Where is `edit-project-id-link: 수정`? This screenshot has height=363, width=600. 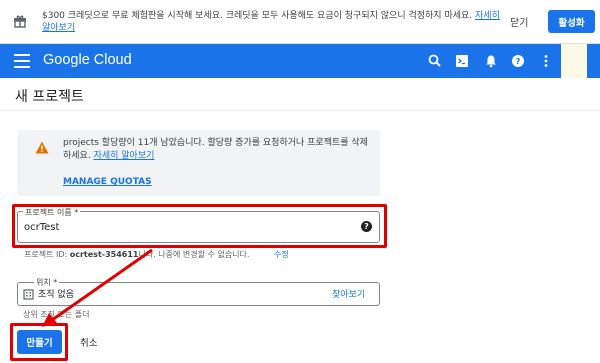 edit-project-id-link: 수정 is located at coordinates (281, 254).